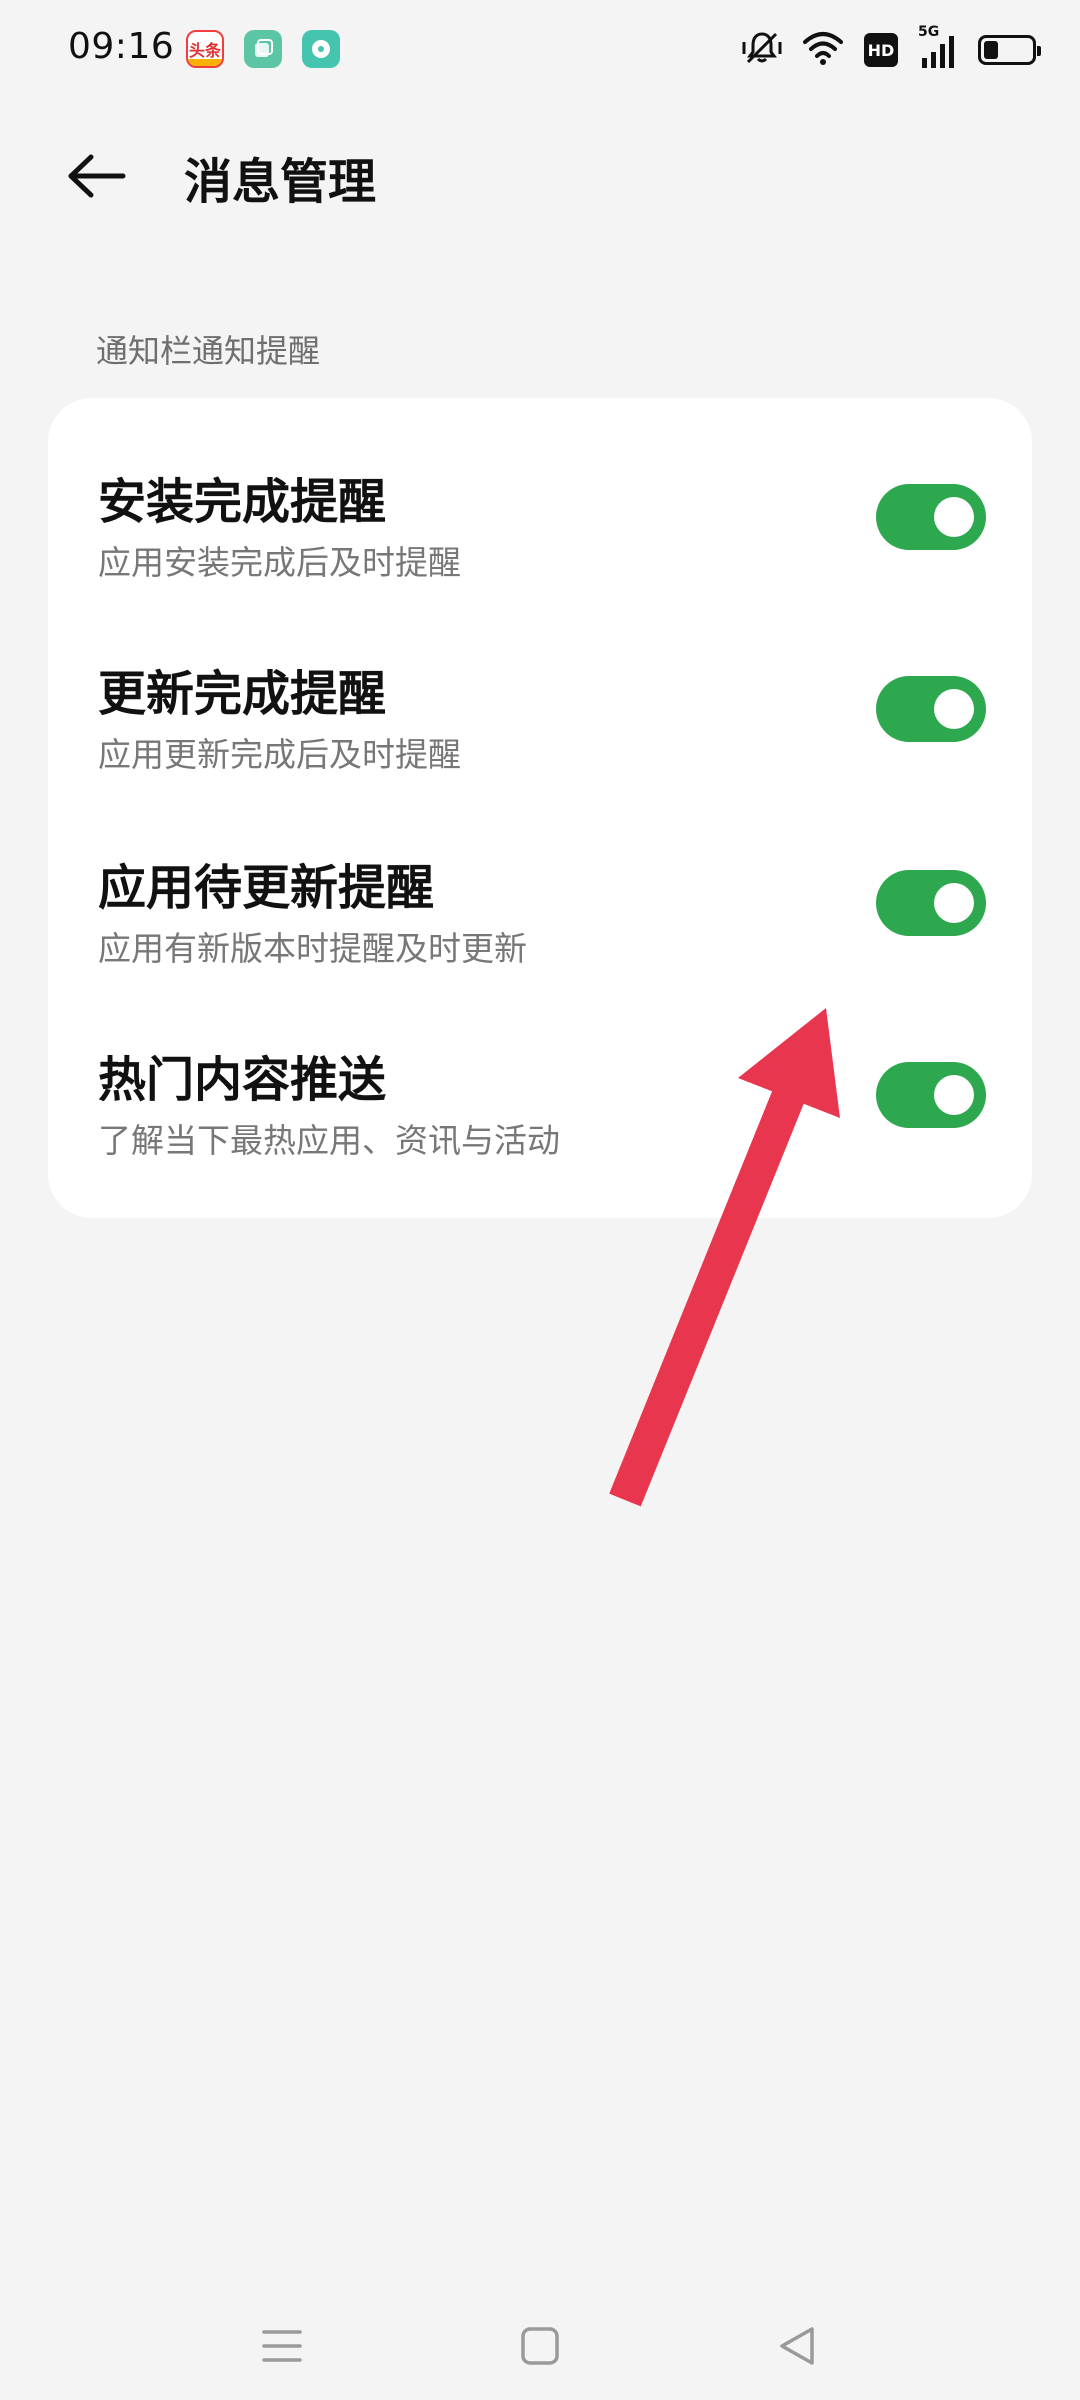  I want to click on setting-row-install-complete: 安装完成提醒 应用安装完成后及时提醒, so click(540, 493).